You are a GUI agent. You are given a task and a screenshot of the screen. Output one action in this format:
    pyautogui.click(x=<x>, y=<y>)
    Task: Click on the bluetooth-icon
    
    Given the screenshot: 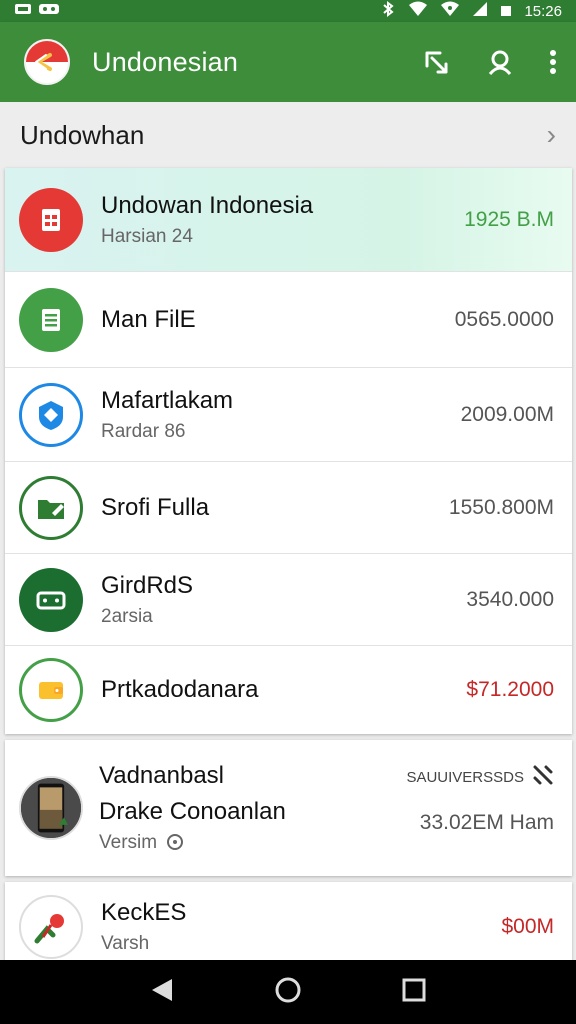 What is the action you would take?
    pyautogui.click(x=388, y=11)
    